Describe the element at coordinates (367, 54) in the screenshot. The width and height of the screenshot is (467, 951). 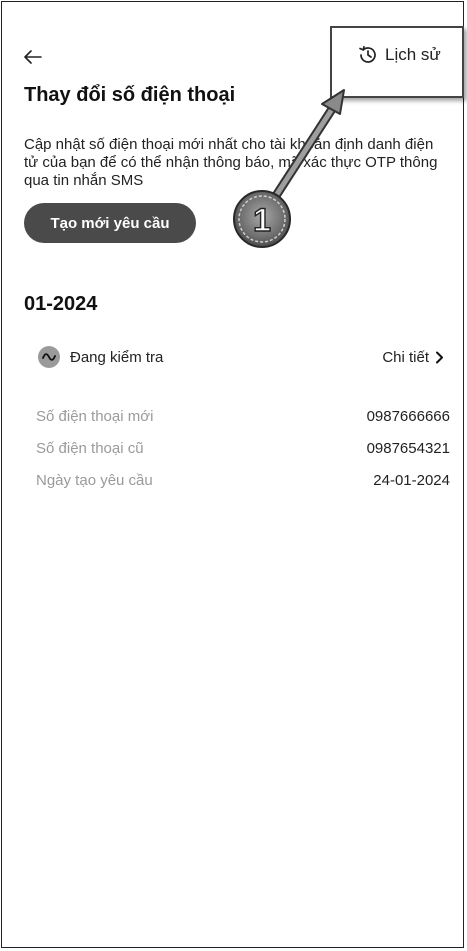
I see `history-clock-icon` at that location.